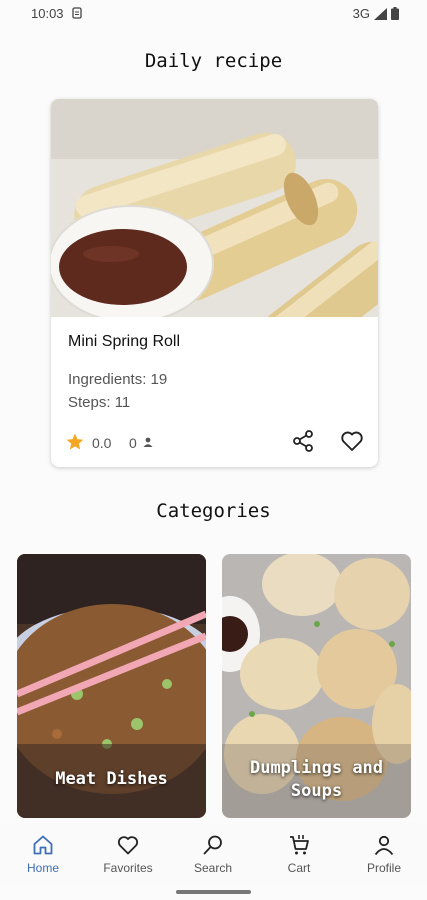 Image resolution: width=427 pixels, height=900 pixels. I want to click on nav-item-profile: Profile, so click(384, 857).